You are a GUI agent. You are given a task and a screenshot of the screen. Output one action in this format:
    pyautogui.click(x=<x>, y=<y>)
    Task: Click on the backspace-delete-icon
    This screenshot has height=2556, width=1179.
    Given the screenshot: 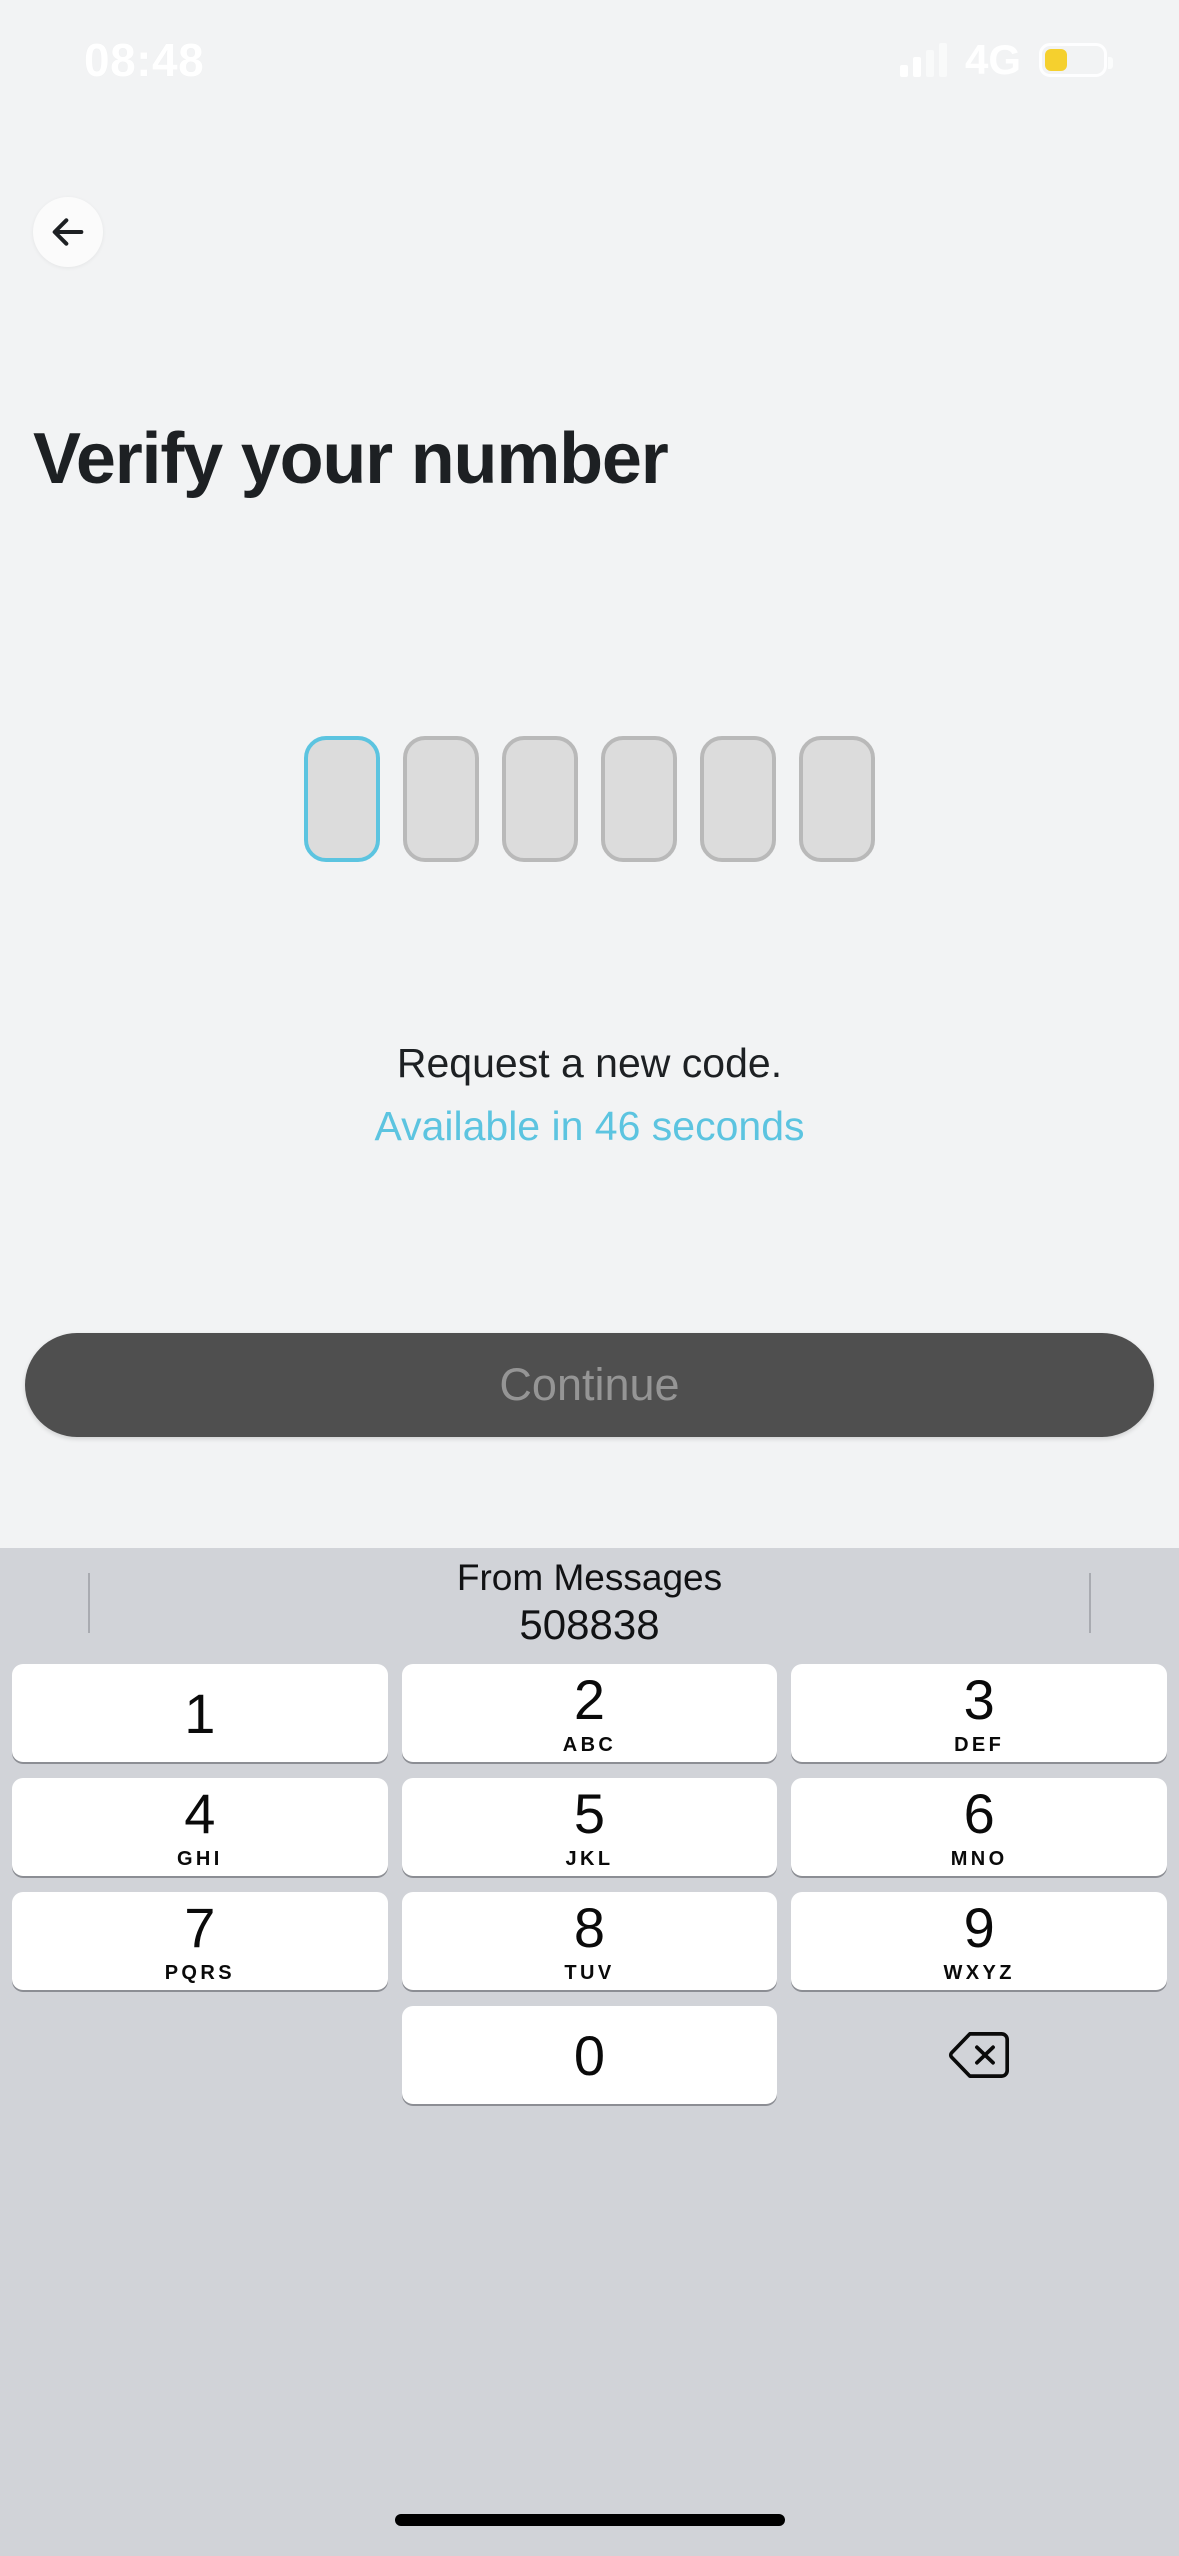 What is the action you would take?
    pyautogui.click(x=979, y=2055)
    